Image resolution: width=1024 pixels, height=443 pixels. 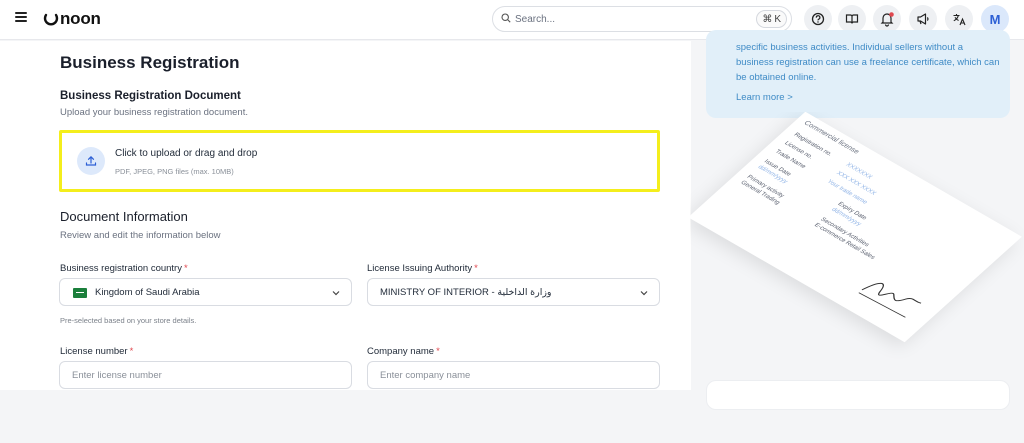 I want to click on docs-button, so click(x=852, y=19).